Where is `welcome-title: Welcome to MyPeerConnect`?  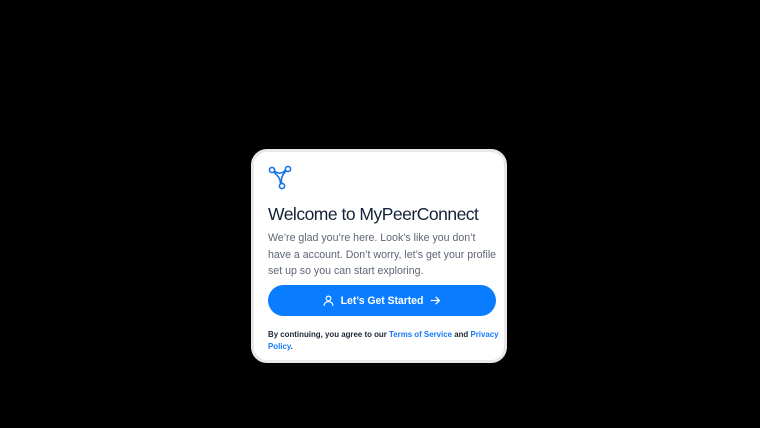
welcome-title: Welcome to MyPeerConnect is located at coordinates (373, 214).